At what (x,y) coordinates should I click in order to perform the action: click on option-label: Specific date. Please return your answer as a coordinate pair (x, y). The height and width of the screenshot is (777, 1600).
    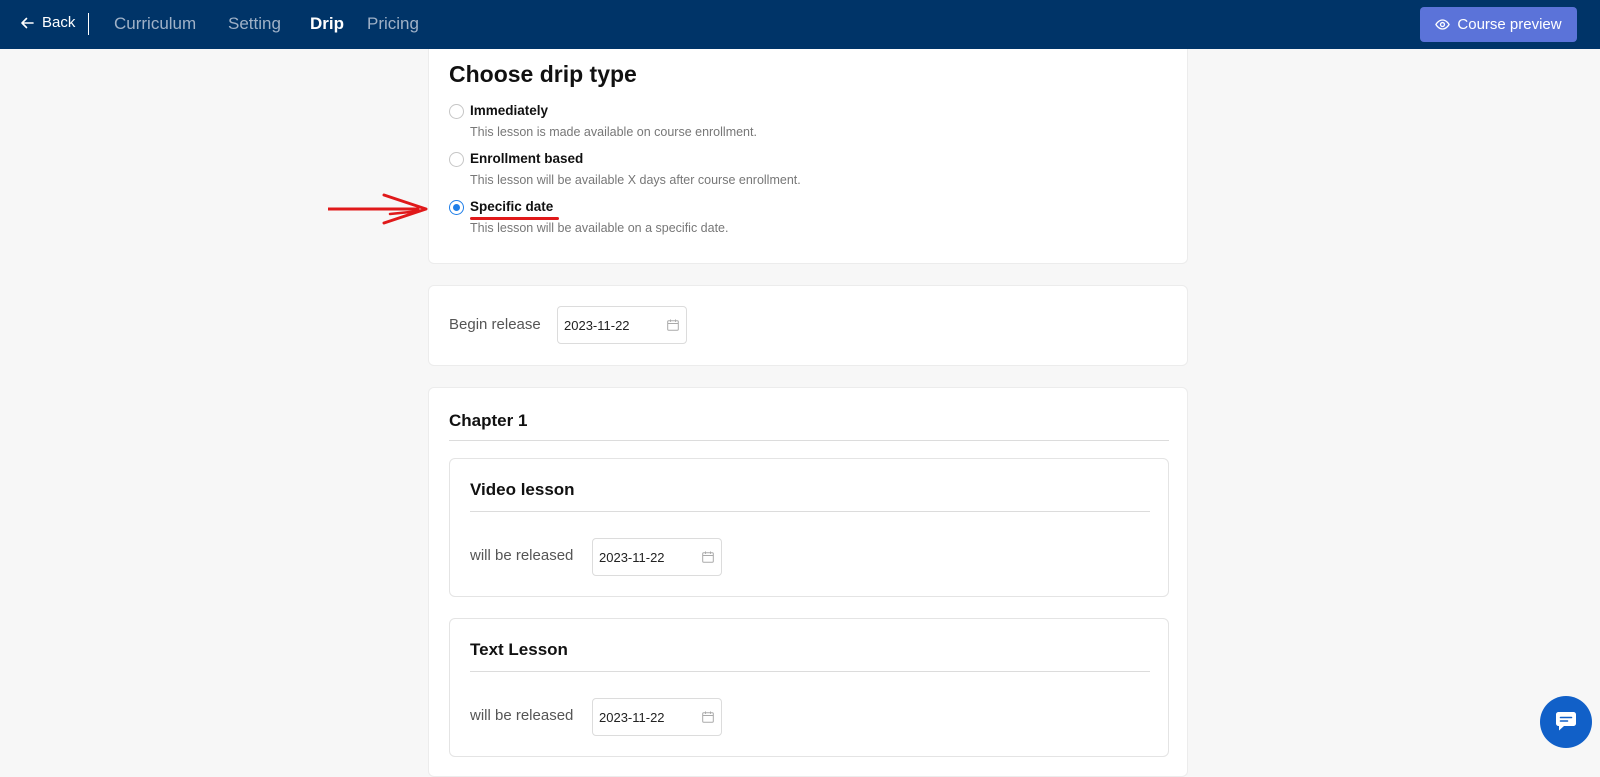
    Looking at the image, I should click on (512, 206).